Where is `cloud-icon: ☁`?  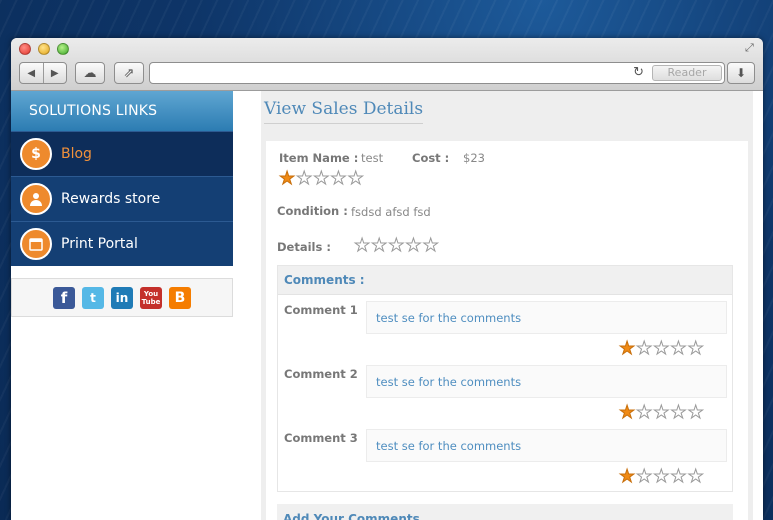
cloud-icon: ☁ is located at coordinates (90, 73).